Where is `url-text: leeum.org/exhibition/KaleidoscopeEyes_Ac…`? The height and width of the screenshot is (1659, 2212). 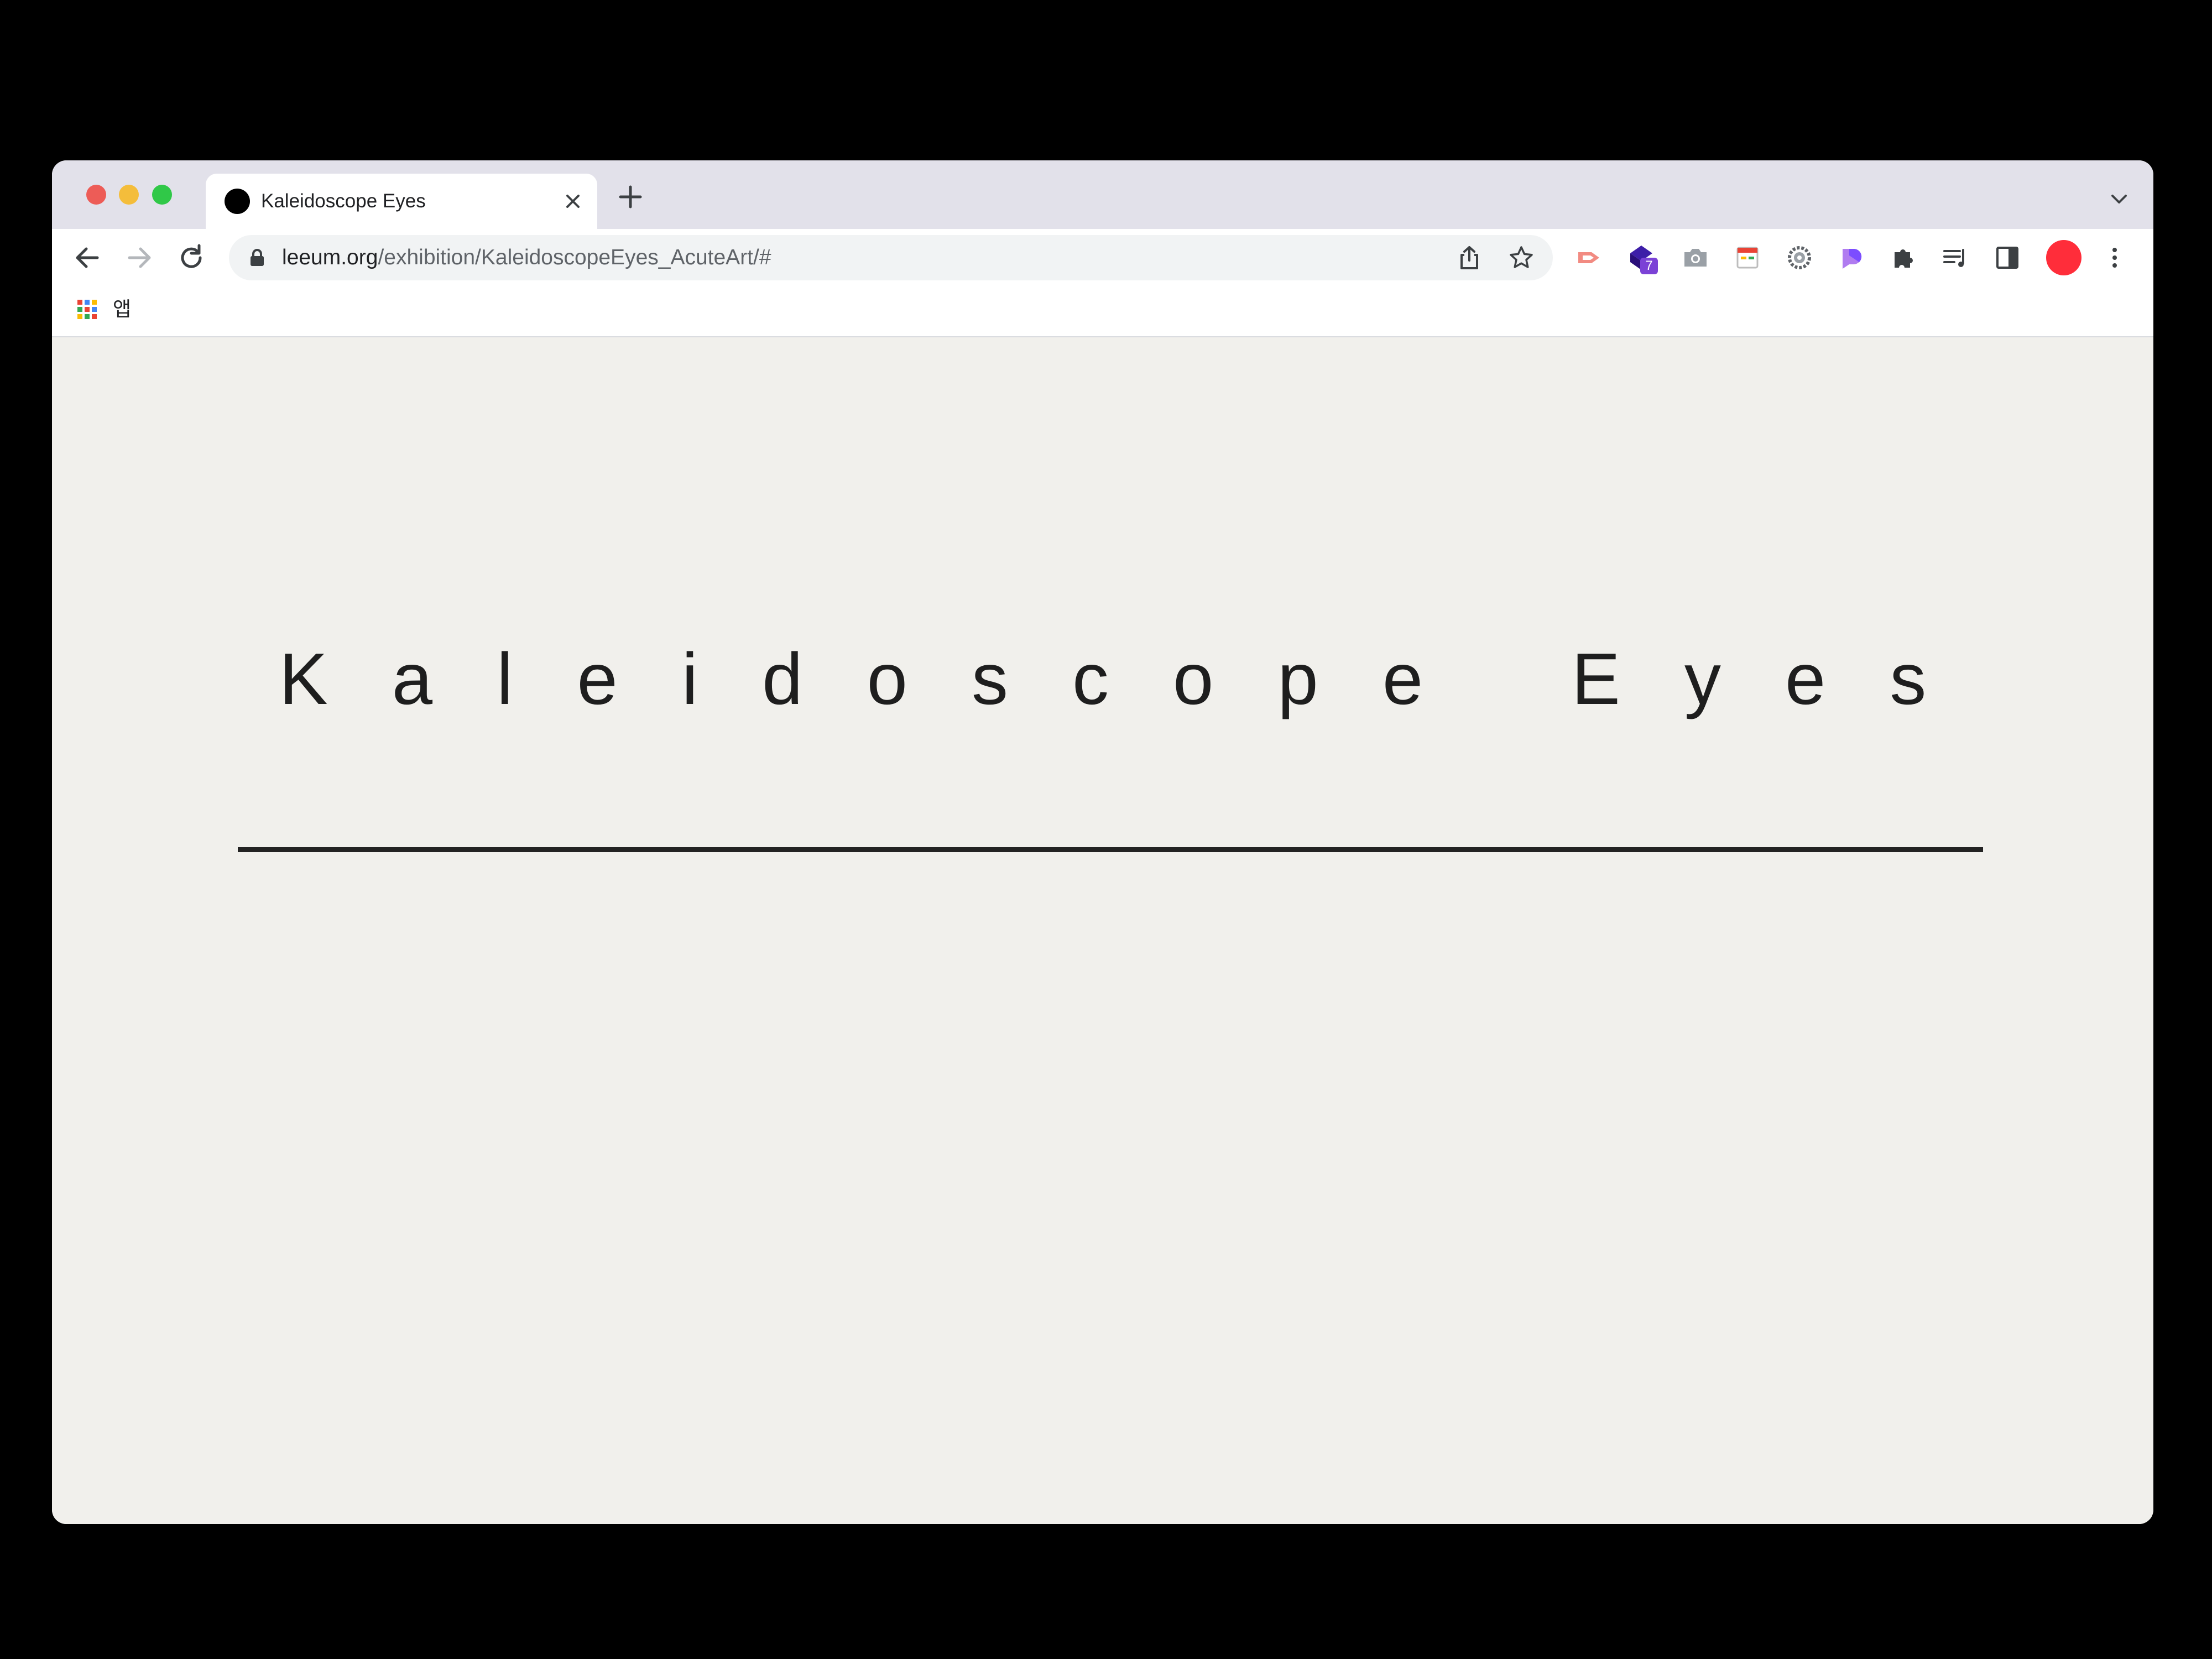
url-text: leeum.org/exhibition/KaleidoscopeEyes_Ac… is located at coordinates (527, 258).